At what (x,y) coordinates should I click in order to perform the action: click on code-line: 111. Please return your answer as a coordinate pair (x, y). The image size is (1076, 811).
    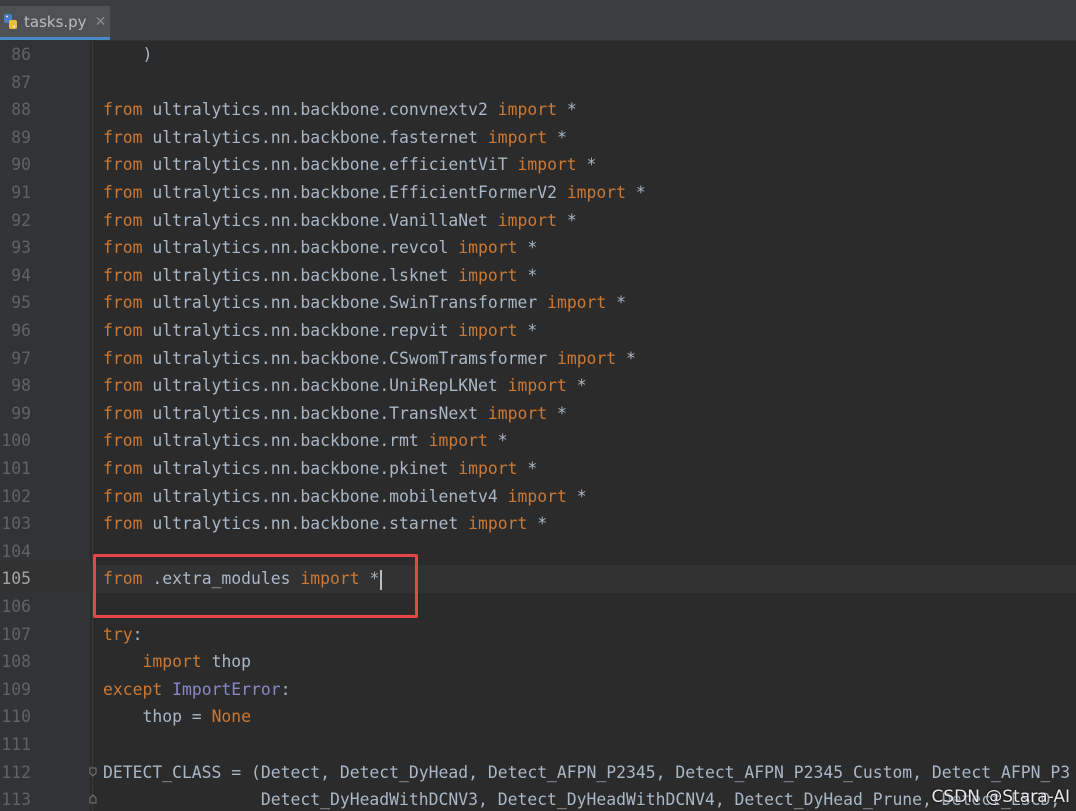
    Looking at the image, I should click on (538, 745).